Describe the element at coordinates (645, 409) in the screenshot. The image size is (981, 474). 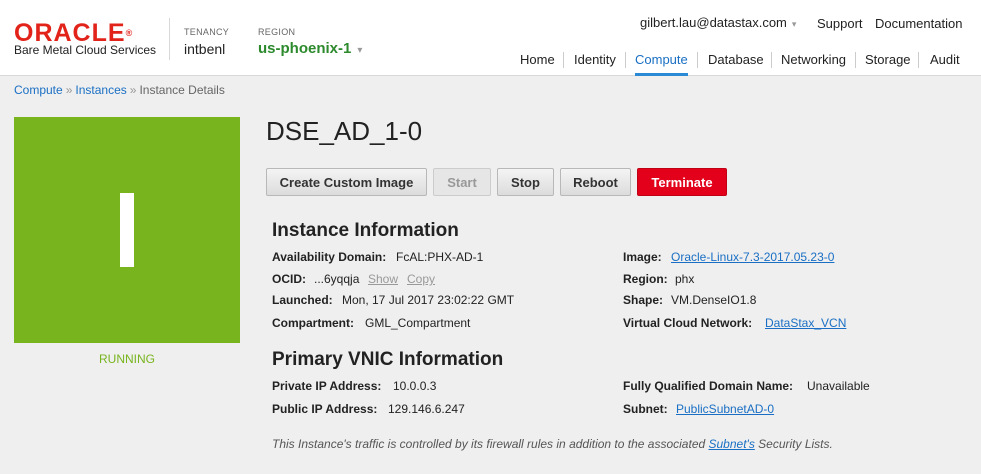
I see `subnet-label: Subnet:` at that location.